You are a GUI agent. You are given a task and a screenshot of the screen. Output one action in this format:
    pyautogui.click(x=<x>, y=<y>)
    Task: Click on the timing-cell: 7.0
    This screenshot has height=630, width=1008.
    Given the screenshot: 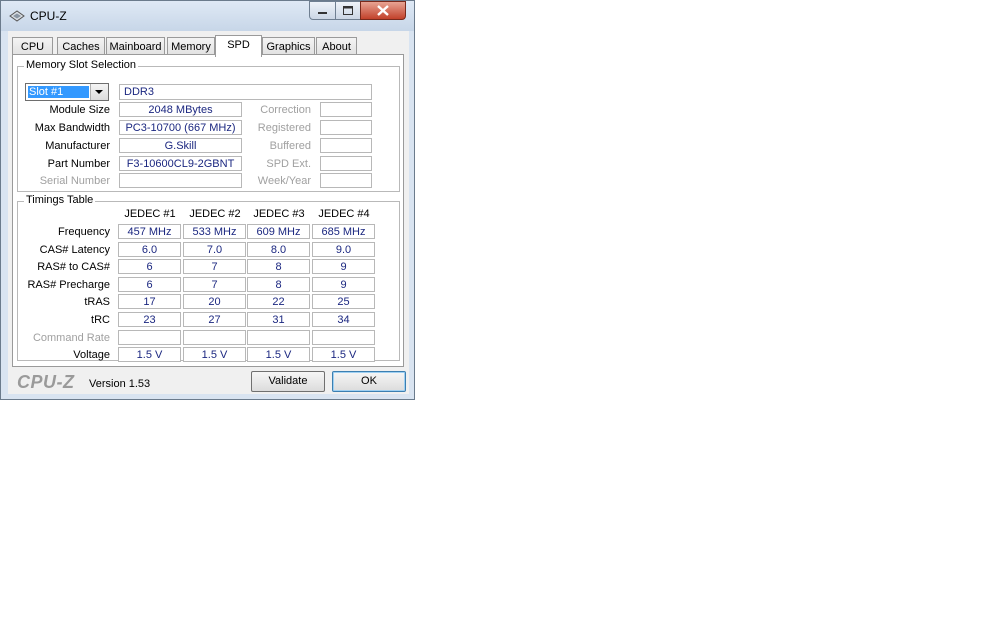 What is the action you would take?
    pyautogui.click(x=214, y=249)
    